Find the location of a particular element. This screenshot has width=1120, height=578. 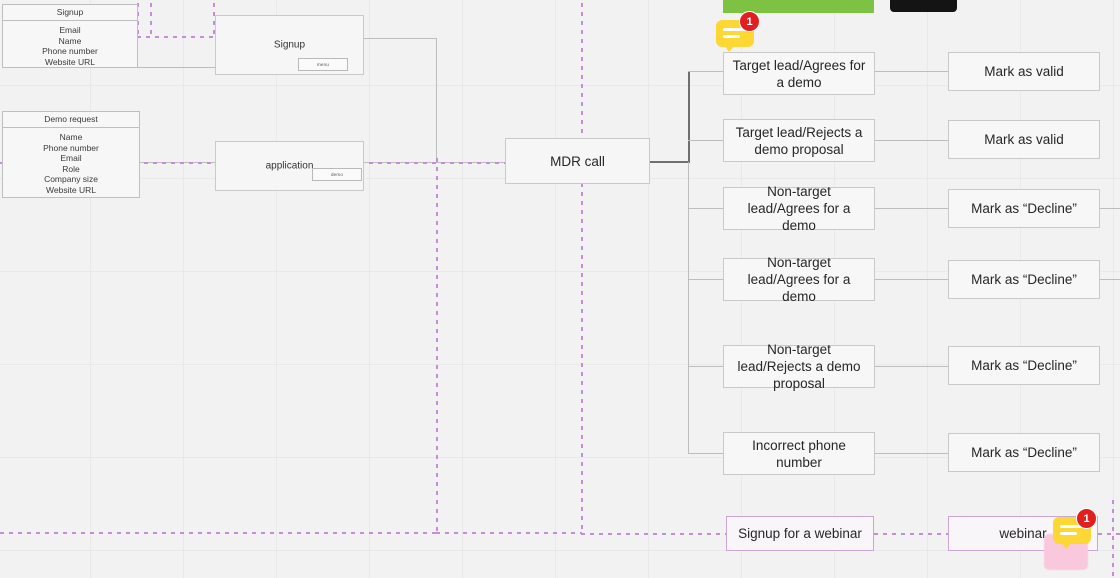

action-node-1: Mark as valid is located at coordinates (1024, 71).